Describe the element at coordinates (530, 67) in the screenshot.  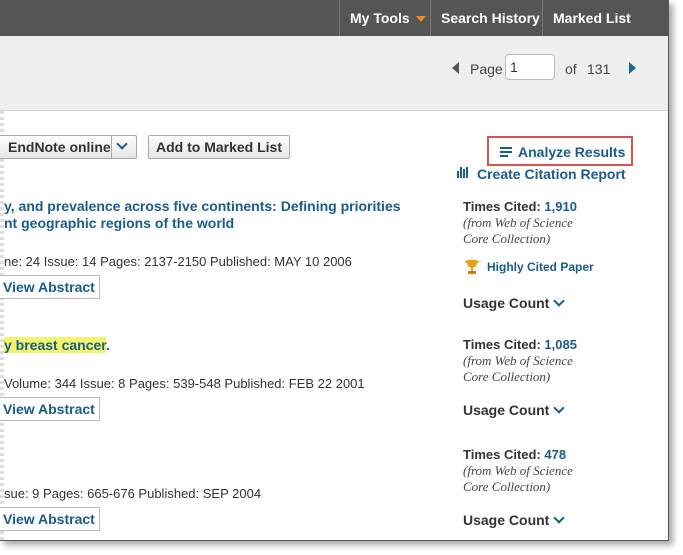
I see `page-number-input` at that location.